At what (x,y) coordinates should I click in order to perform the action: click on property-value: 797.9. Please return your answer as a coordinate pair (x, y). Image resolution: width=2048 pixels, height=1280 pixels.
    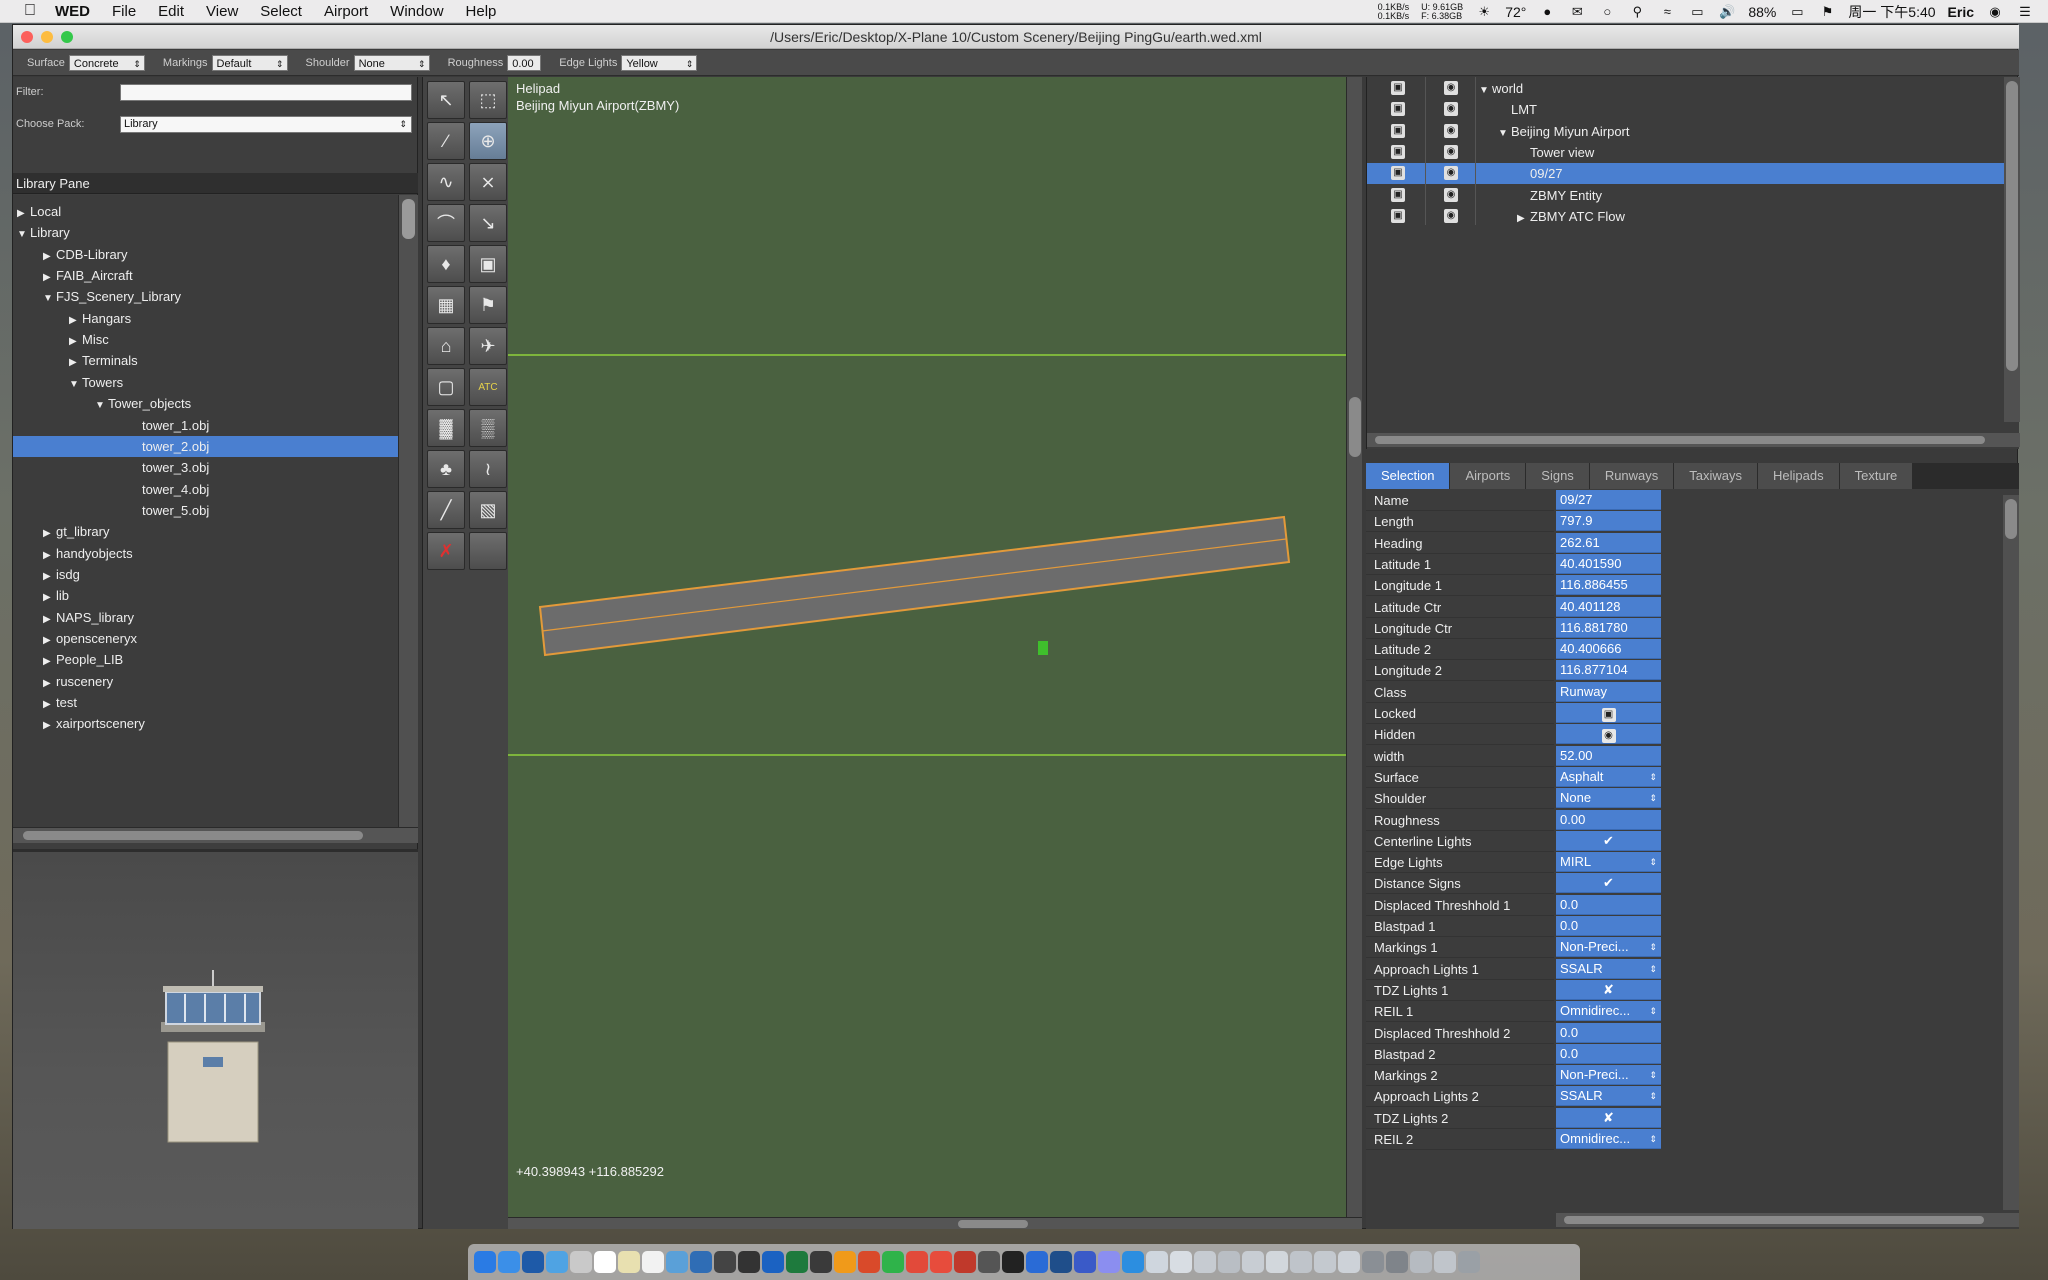
    Looking at the image, I should click on (1608, 521).